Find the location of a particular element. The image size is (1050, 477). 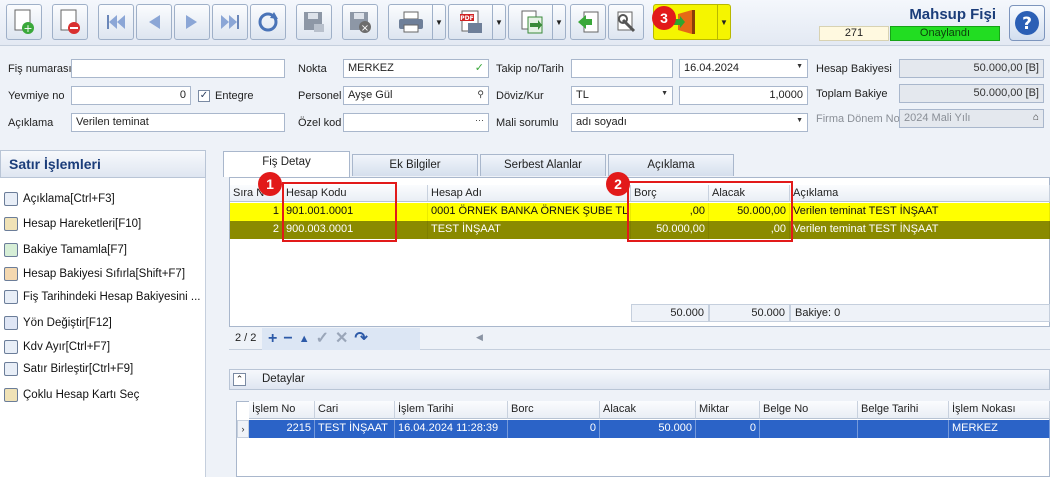

new-button: + is located at coordinates (24, 22).